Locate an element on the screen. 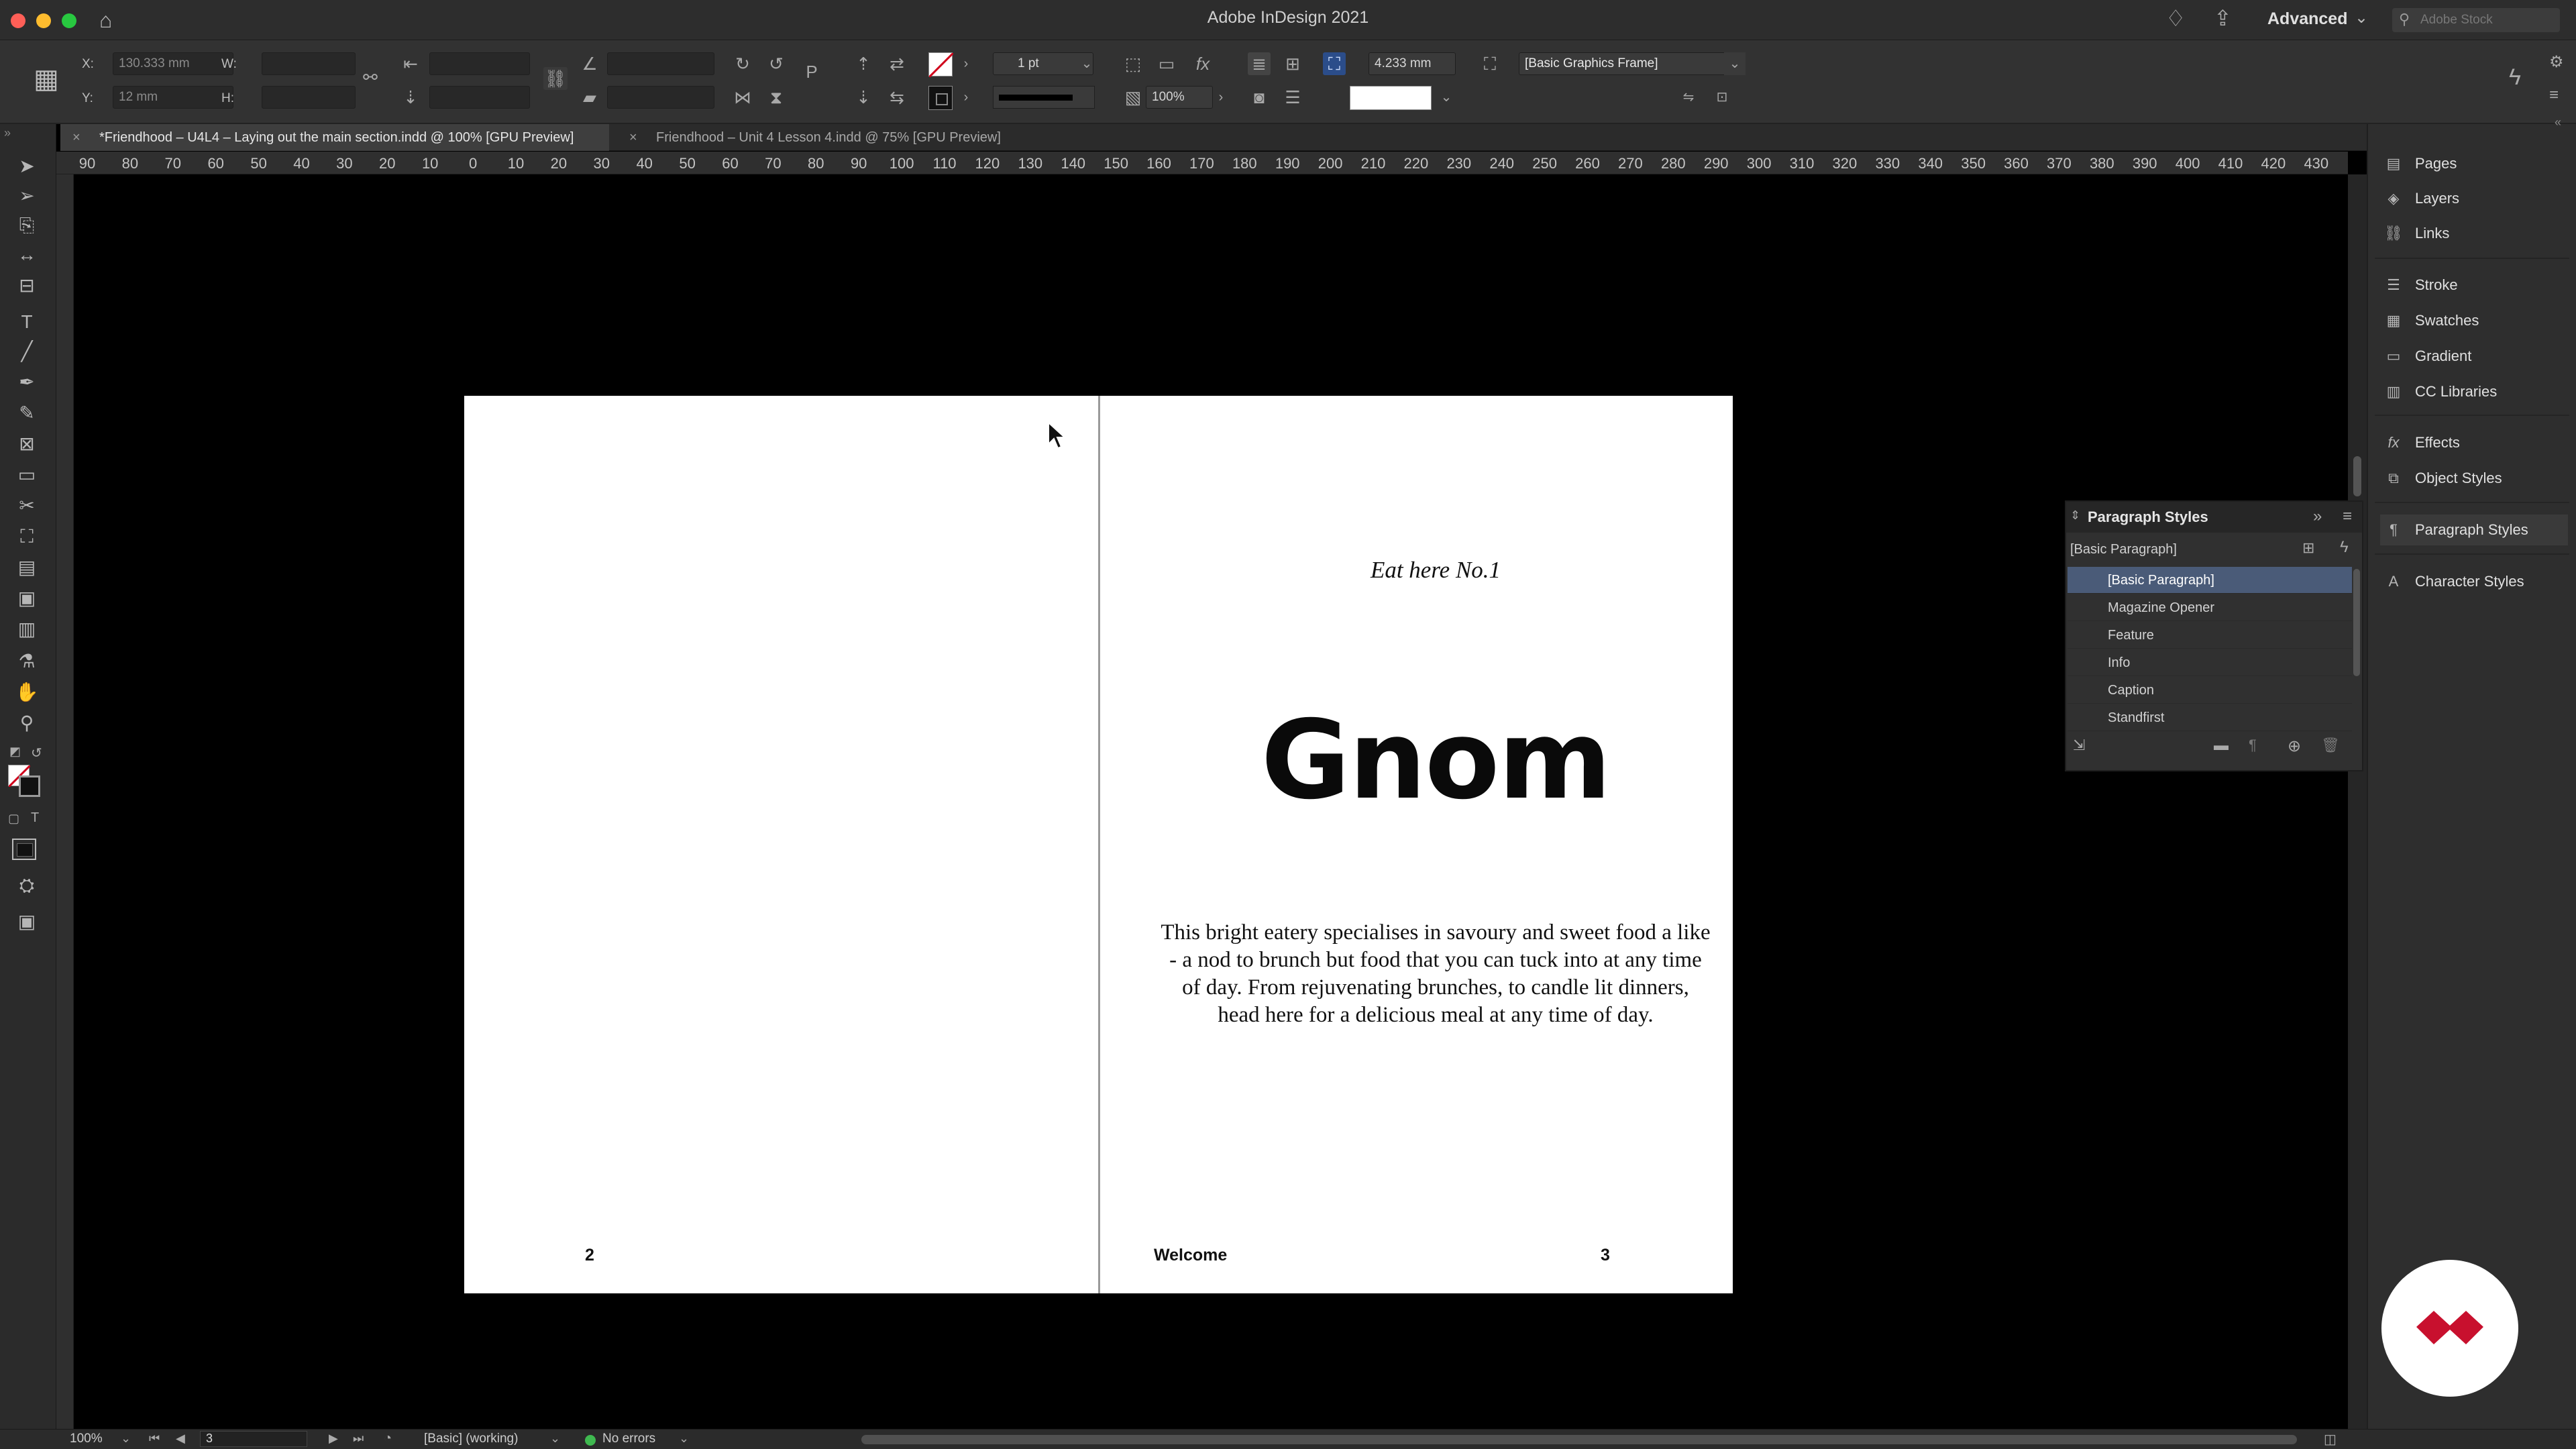 This screenshot has height=1449, width=2576. reference-point-icon: ▦ is located at coordinates (50, 80).